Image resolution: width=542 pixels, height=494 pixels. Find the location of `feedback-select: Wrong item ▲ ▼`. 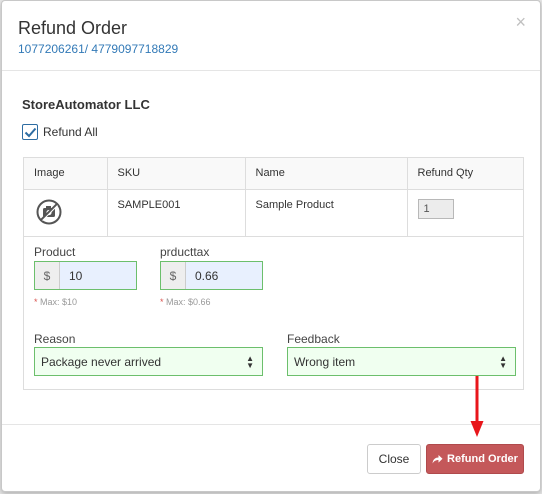

feedback-select: Wrong item ▲ ▼ is located at coordinates (401, 361).